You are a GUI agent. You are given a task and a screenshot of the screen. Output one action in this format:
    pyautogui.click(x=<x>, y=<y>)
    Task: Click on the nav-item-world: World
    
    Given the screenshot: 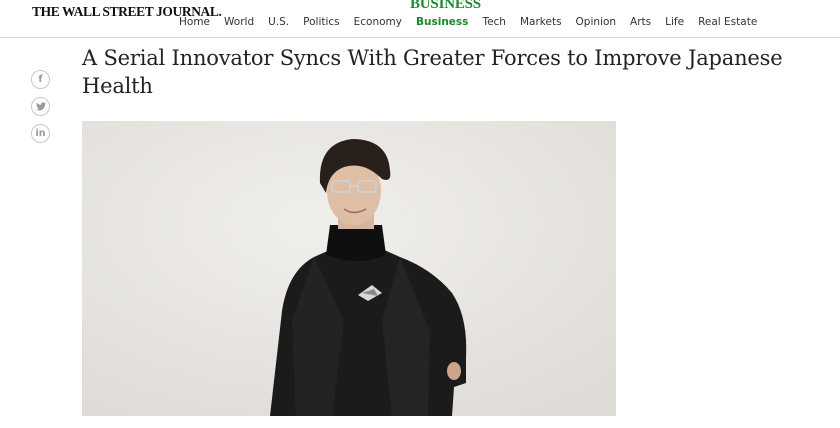 What is the action you would take?
    pyautogui.click(x=239, y=22)
    